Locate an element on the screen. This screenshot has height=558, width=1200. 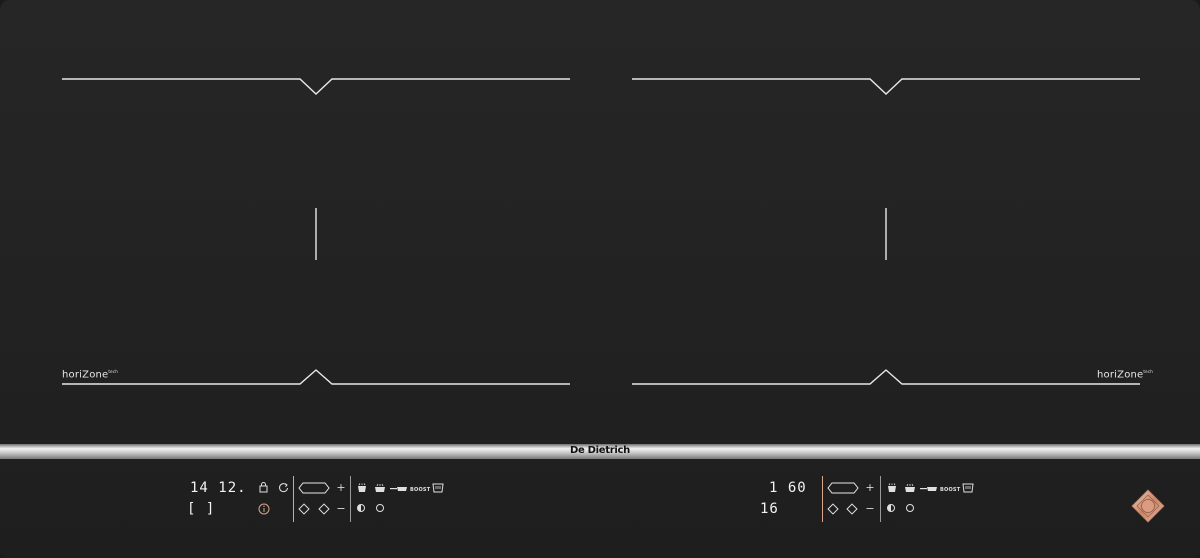
lock-icon is located at coordinates (263, 487).